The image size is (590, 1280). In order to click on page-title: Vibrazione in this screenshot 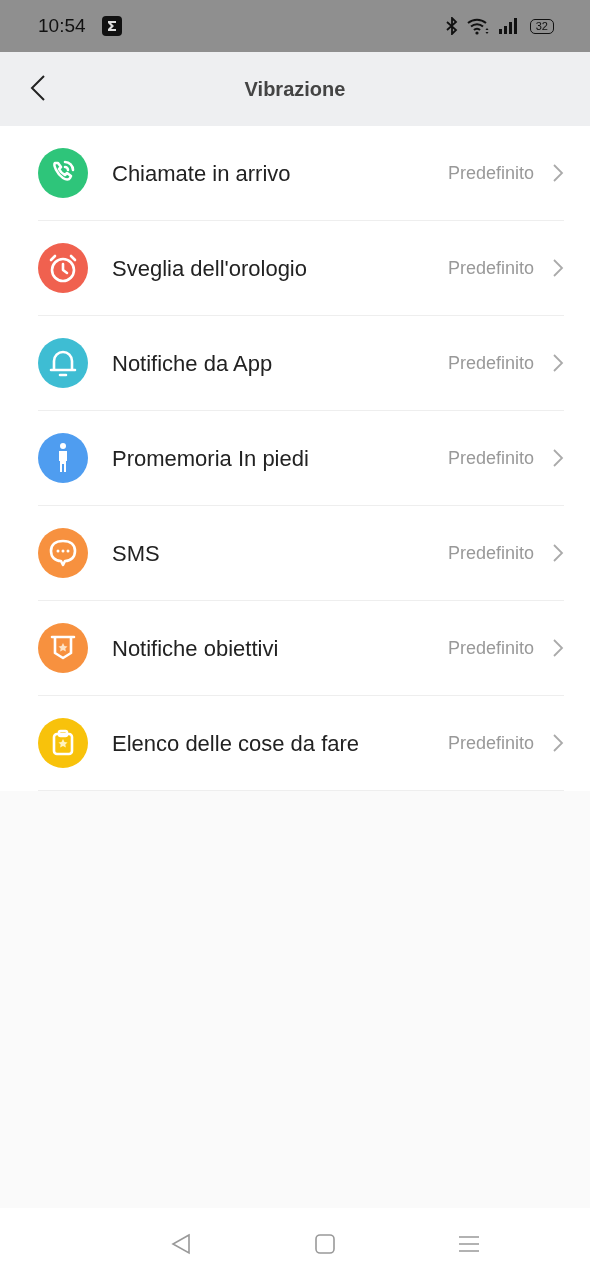, I will do `click(295, 89)`.